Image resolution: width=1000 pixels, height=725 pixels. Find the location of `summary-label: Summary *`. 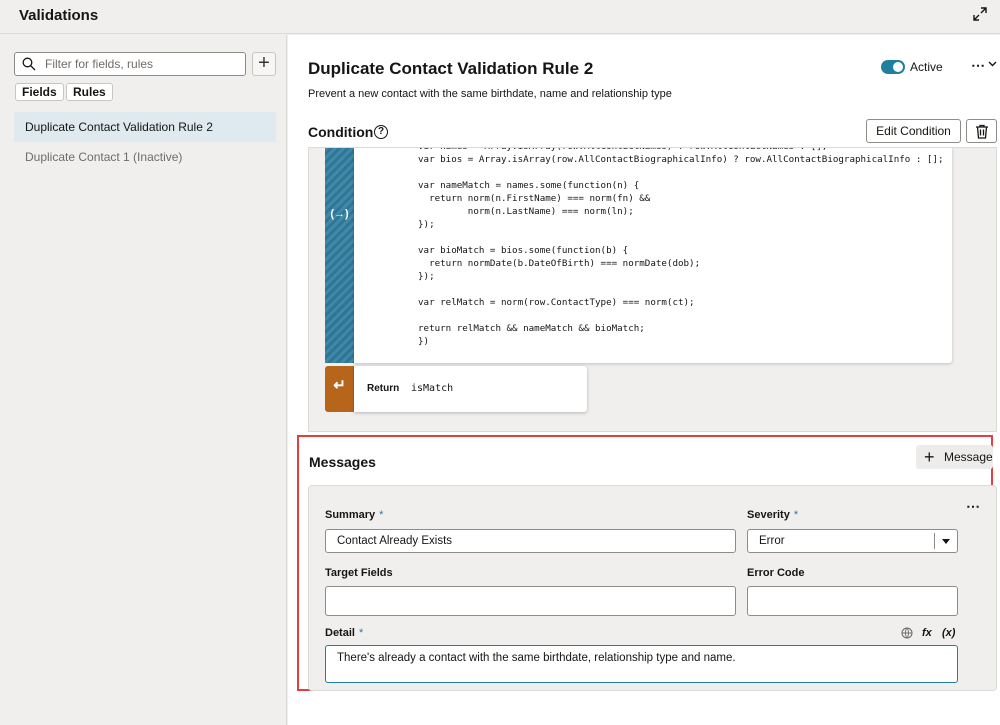

summary-label: Summary * is located at coordinates (354, 515).